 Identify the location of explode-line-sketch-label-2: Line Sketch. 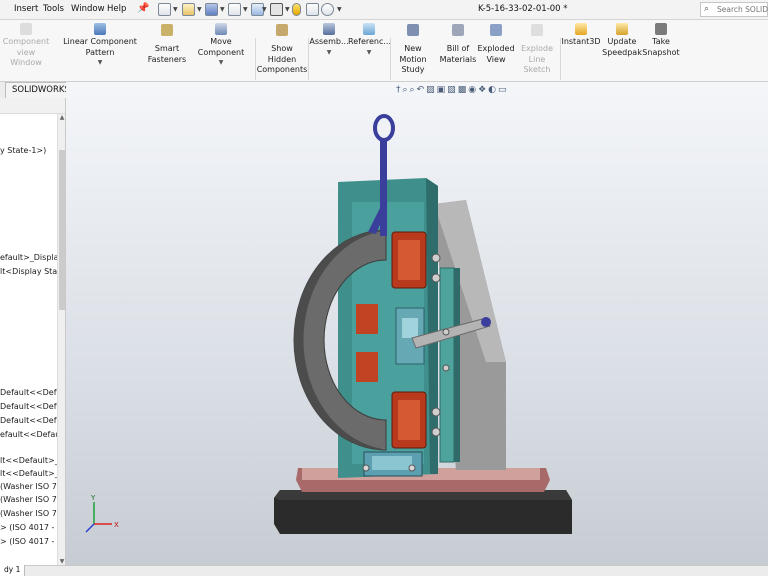
(537, 64).